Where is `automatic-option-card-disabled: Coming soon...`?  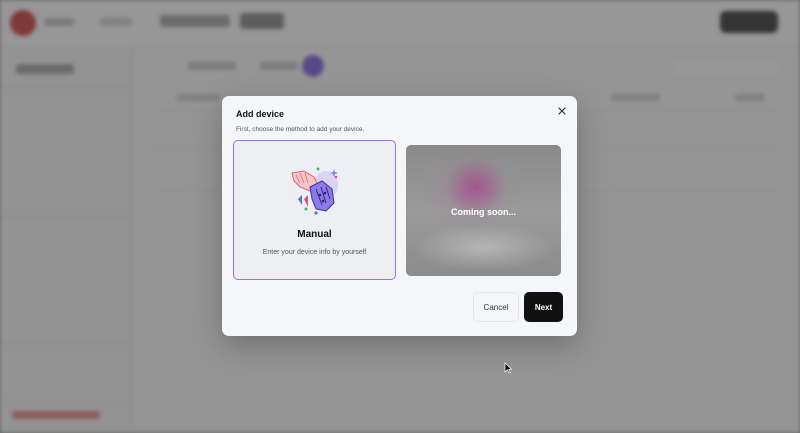 automatic-option-card-disabled: Coming soon... is located at coordinates (483, 210).